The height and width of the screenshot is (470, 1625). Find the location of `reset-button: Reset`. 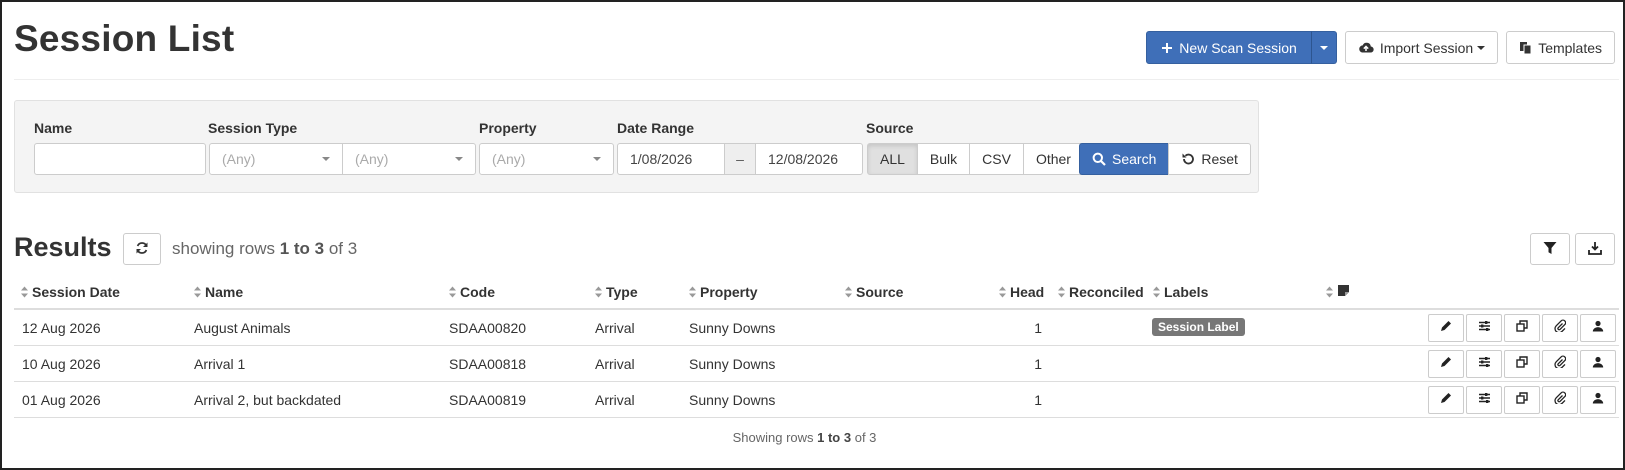

reset-button: Reset is located at coordinates (1209, 159).